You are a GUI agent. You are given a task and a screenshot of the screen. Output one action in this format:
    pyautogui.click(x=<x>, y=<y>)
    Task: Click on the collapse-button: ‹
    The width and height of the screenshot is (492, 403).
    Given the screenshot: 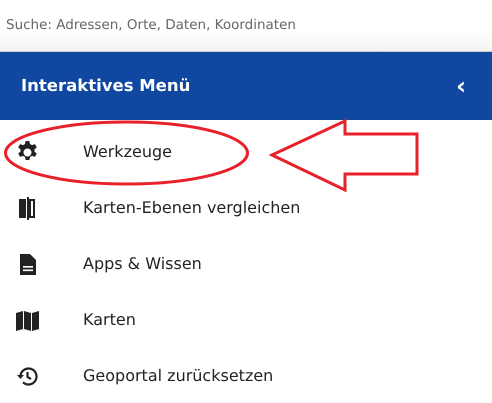 What is the action you would take?
    pyautogui.click(x=461, y=86)
    